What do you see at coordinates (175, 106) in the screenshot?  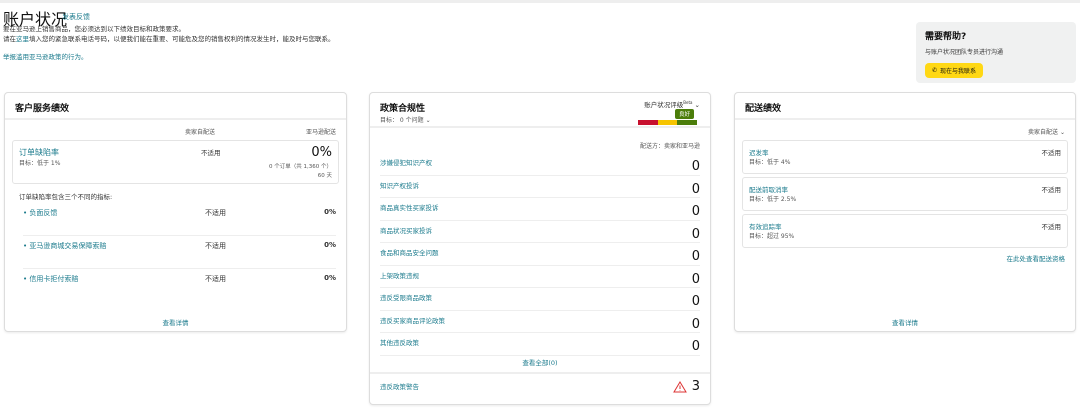 I see `card-title: 客户服务绩效` at bounding box center [175, 106].